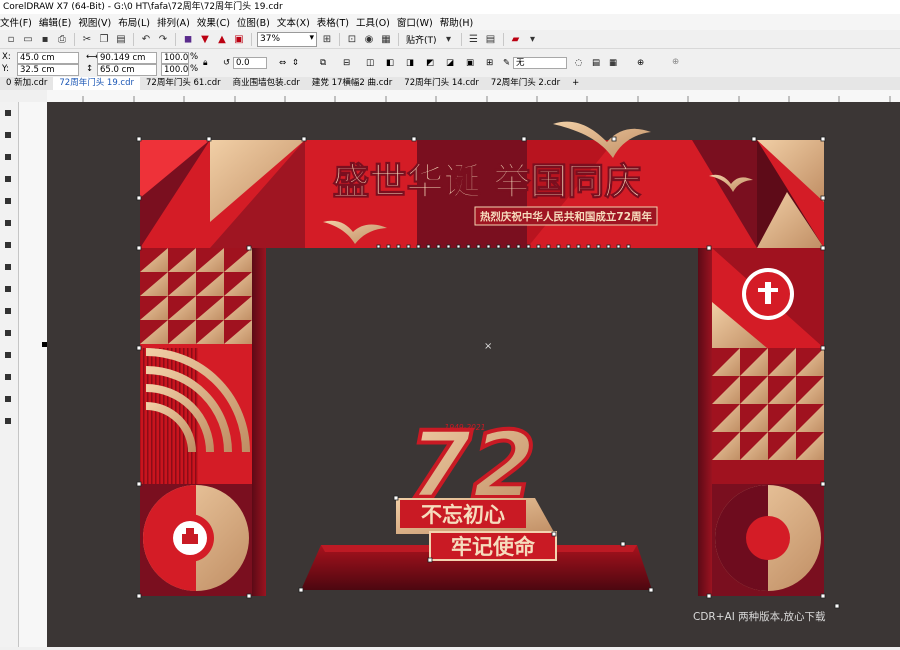 This screenshot has height=650, width=900. I want to click on scale-width-field: 100.0, so click(175, 58).